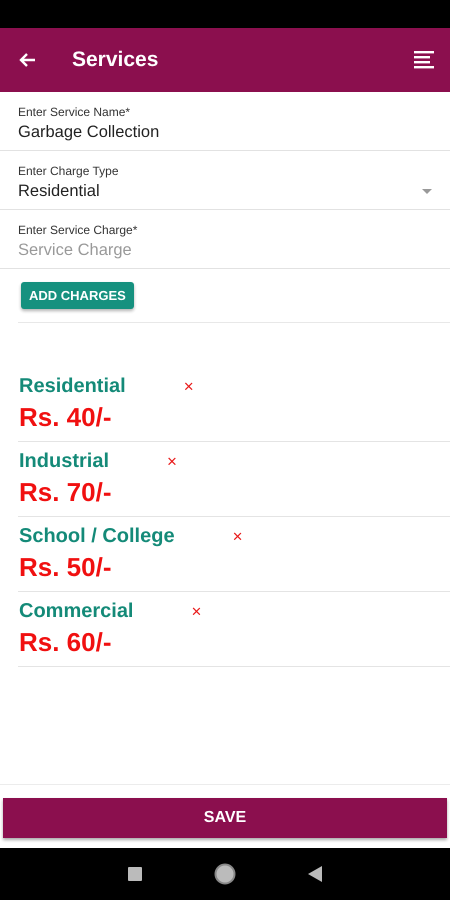 The image size is (450, 900). What do you see at coordinates (69, 171) in the screenshot?
I see `field-label: Enter Charge Type` at bounding box center [69, 171].